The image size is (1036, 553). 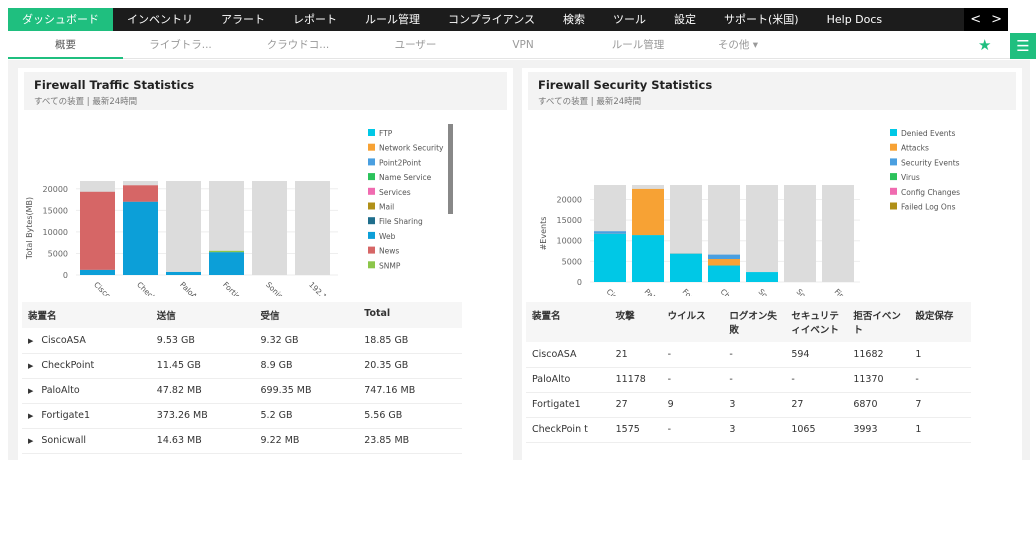 What do you see at coordinates (392, 19) in the screenshot?
I see `nav-item: ルール管理` at bounding box center [392, 19].